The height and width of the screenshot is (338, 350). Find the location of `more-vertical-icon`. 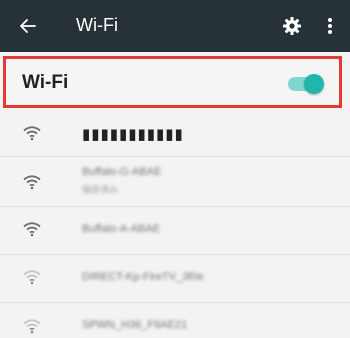

more-vertical-icon is located at coordinates (330, 26).